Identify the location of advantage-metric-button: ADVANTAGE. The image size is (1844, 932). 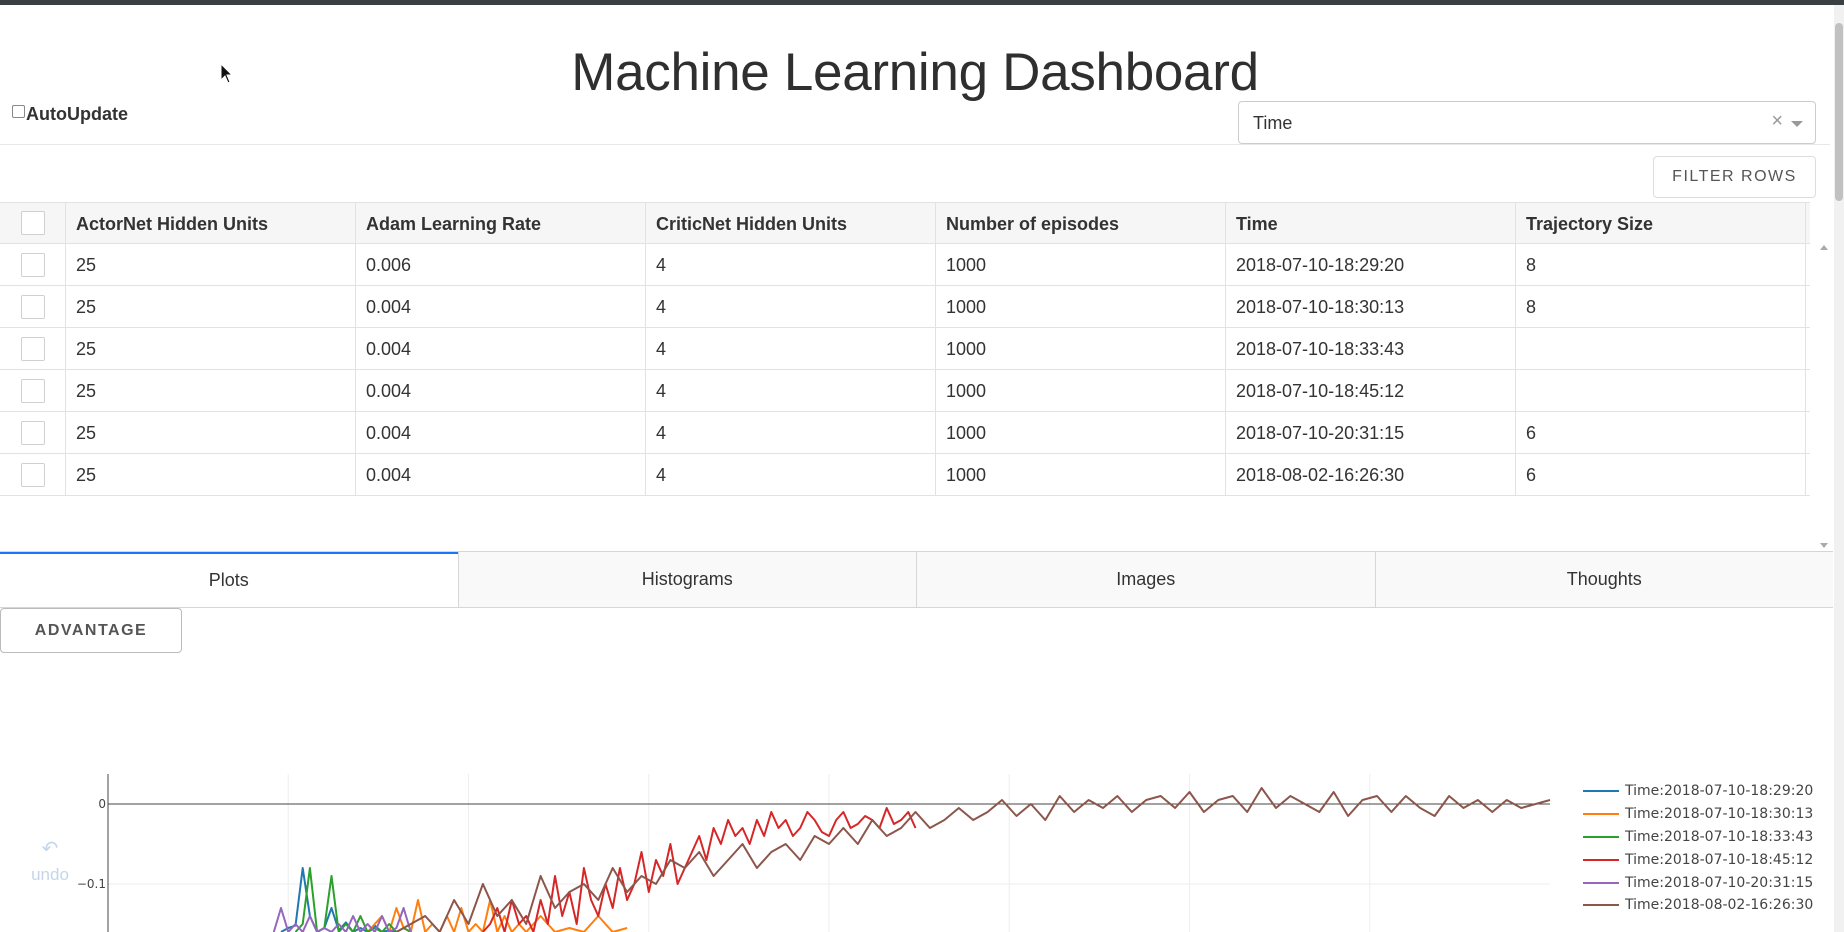
(91, 630).